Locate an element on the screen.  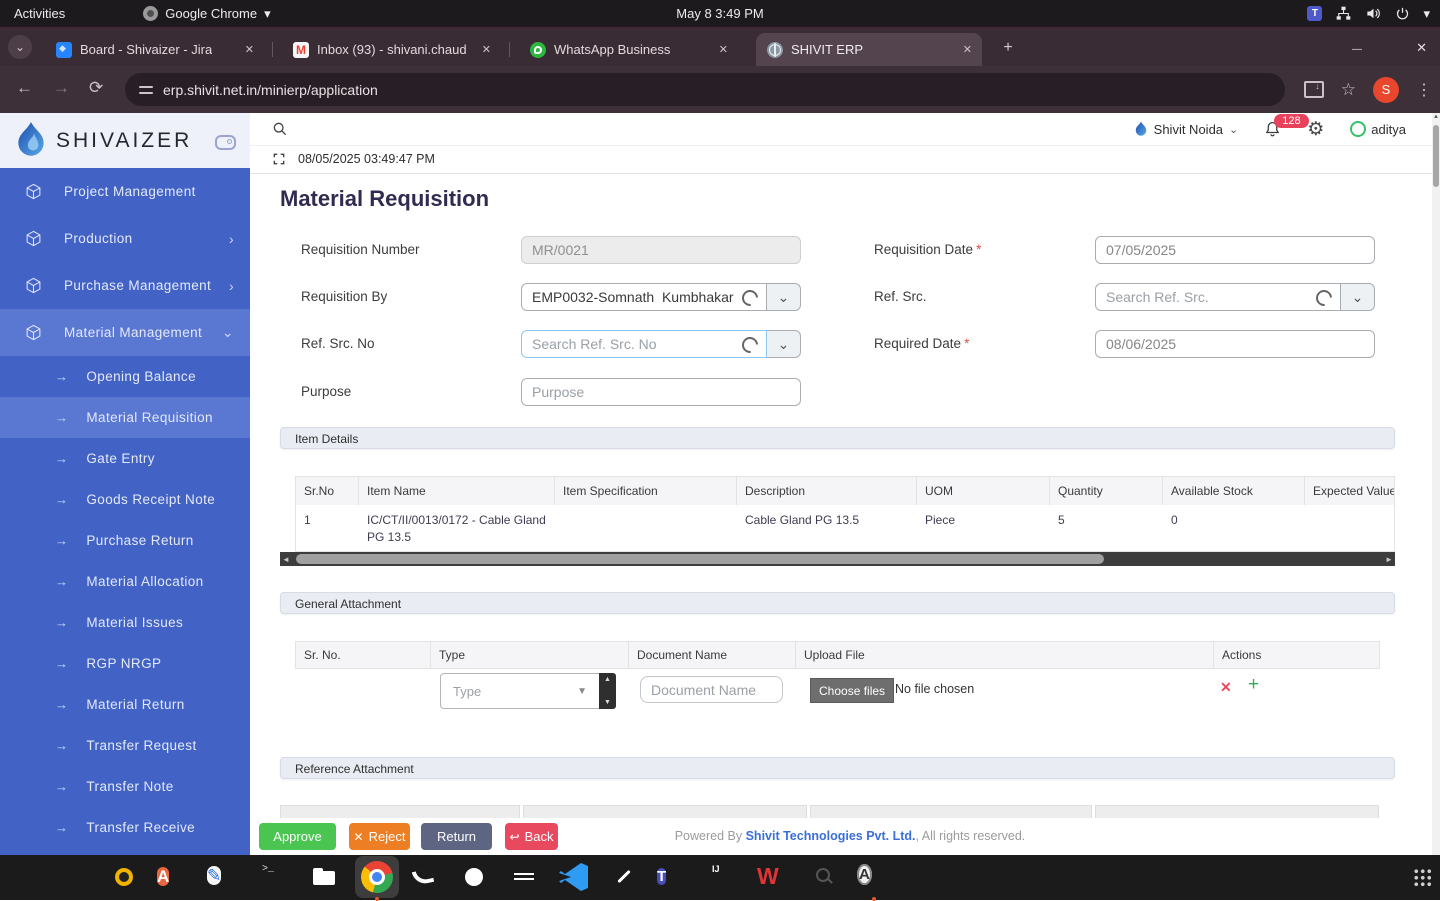
tab-jira: Board - Shivaizer - Jira is located at coordinates (154, 49).